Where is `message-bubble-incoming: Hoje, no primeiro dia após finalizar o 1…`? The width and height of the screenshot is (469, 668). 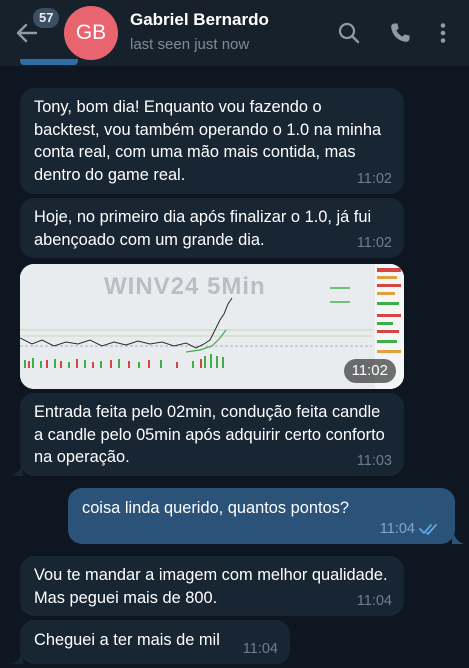
message-bubble-incoming: Hoje, no primeiro dia após finalizar o 1… is located at coordinates (212, 228).